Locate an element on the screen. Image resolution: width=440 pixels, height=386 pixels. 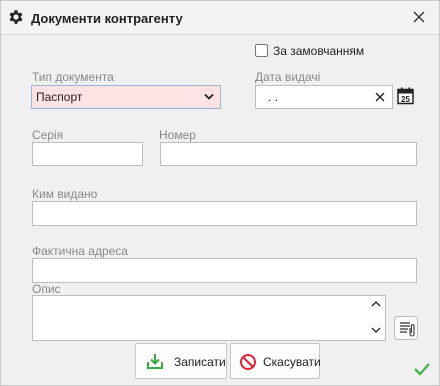
cancel-button: Скасувати is located at coordinates (275, 361).